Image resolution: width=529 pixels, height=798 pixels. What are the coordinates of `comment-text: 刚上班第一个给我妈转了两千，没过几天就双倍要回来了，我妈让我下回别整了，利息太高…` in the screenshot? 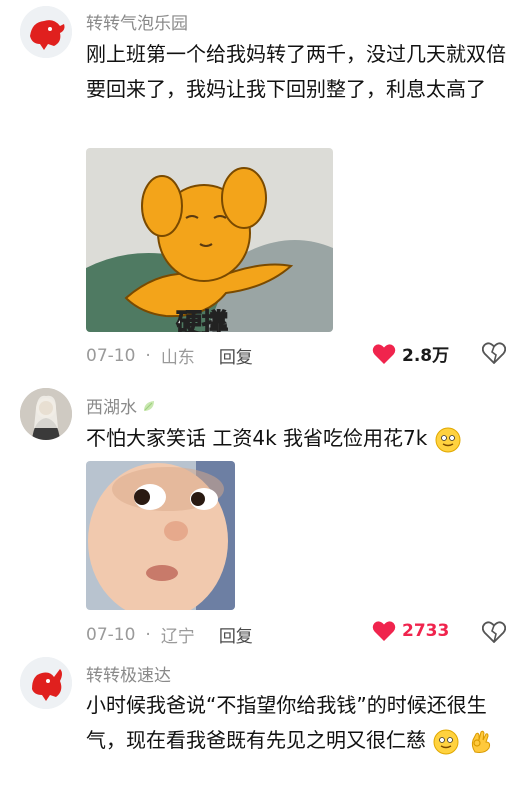 It's located at (296, 71).